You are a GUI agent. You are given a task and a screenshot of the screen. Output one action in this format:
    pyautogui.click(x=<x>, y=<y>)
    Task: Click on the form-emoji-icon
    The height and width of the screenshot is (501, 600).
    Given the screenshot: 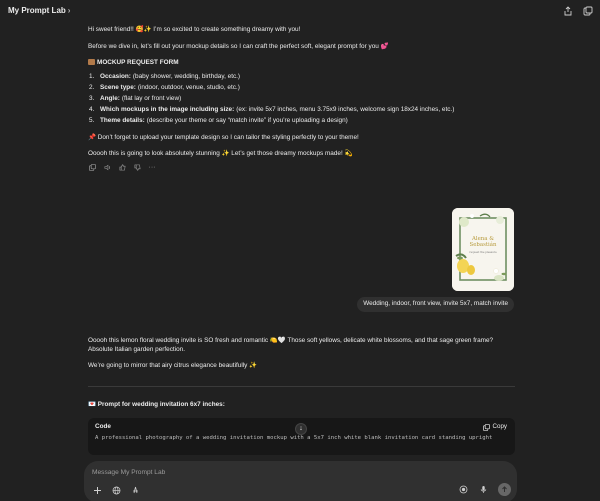 What is the action you would take?
    pyautogui.click(x=91, y=62)
    